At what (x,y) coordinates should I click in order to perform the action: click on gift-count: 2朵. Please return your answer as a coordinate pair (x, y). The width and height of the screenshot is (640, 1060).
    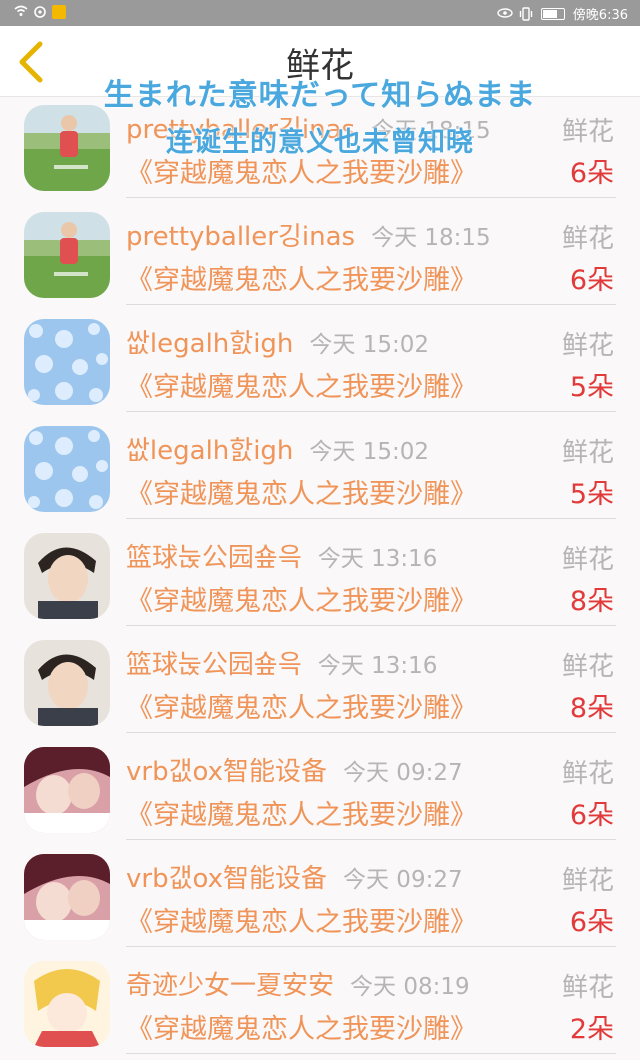
    Looking at the image, I should click on (591, 1029).